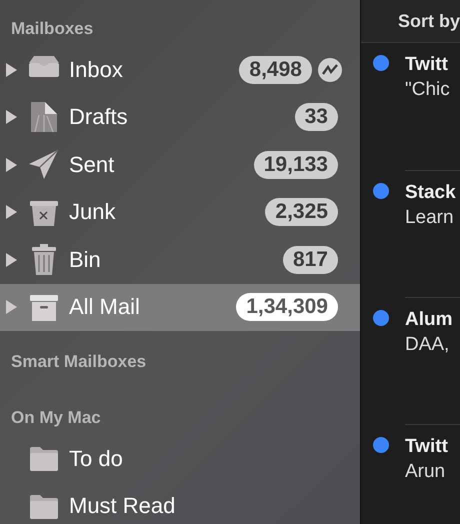  What do you see at coordinates (52, 29) in the screenshot?
I see `section-header: Mailboxes` at bounding box center [52, 29].